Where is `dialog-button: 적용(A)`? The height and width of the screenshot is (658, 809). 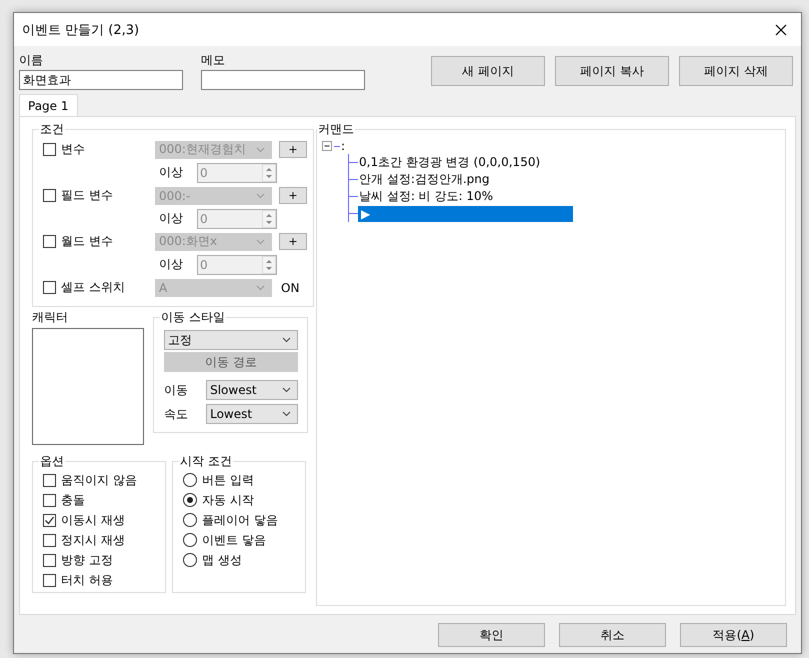 dialog-button: 적용(A) is located at coordinates (733, 635).